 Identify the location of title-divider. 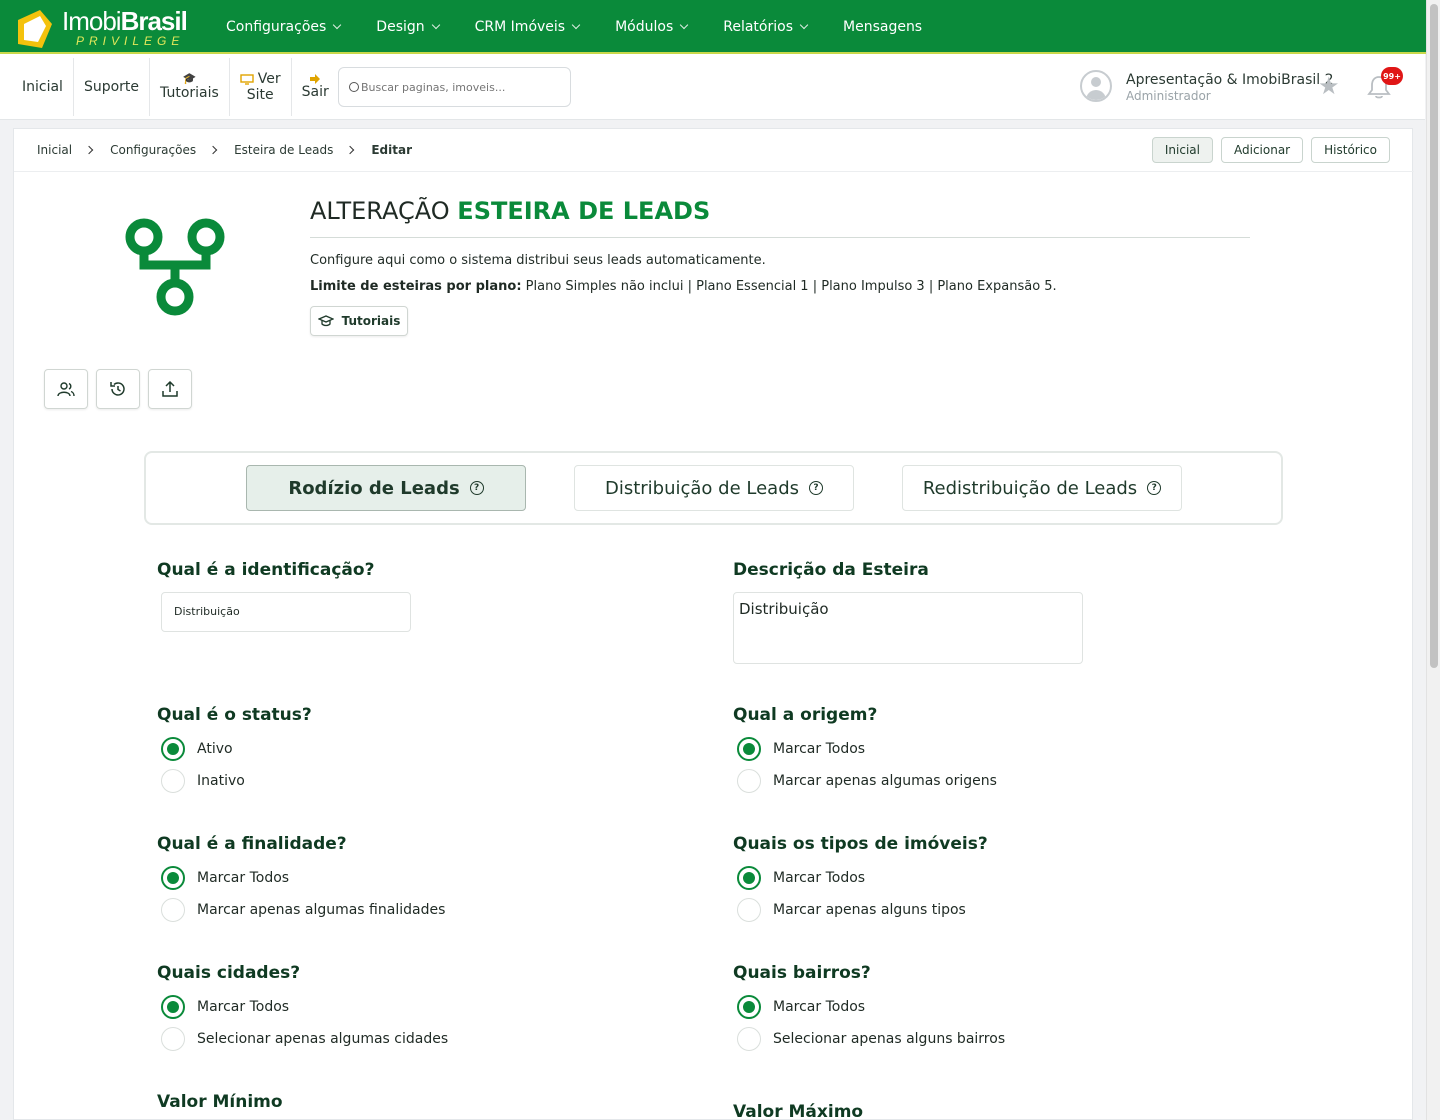
(780, 237).